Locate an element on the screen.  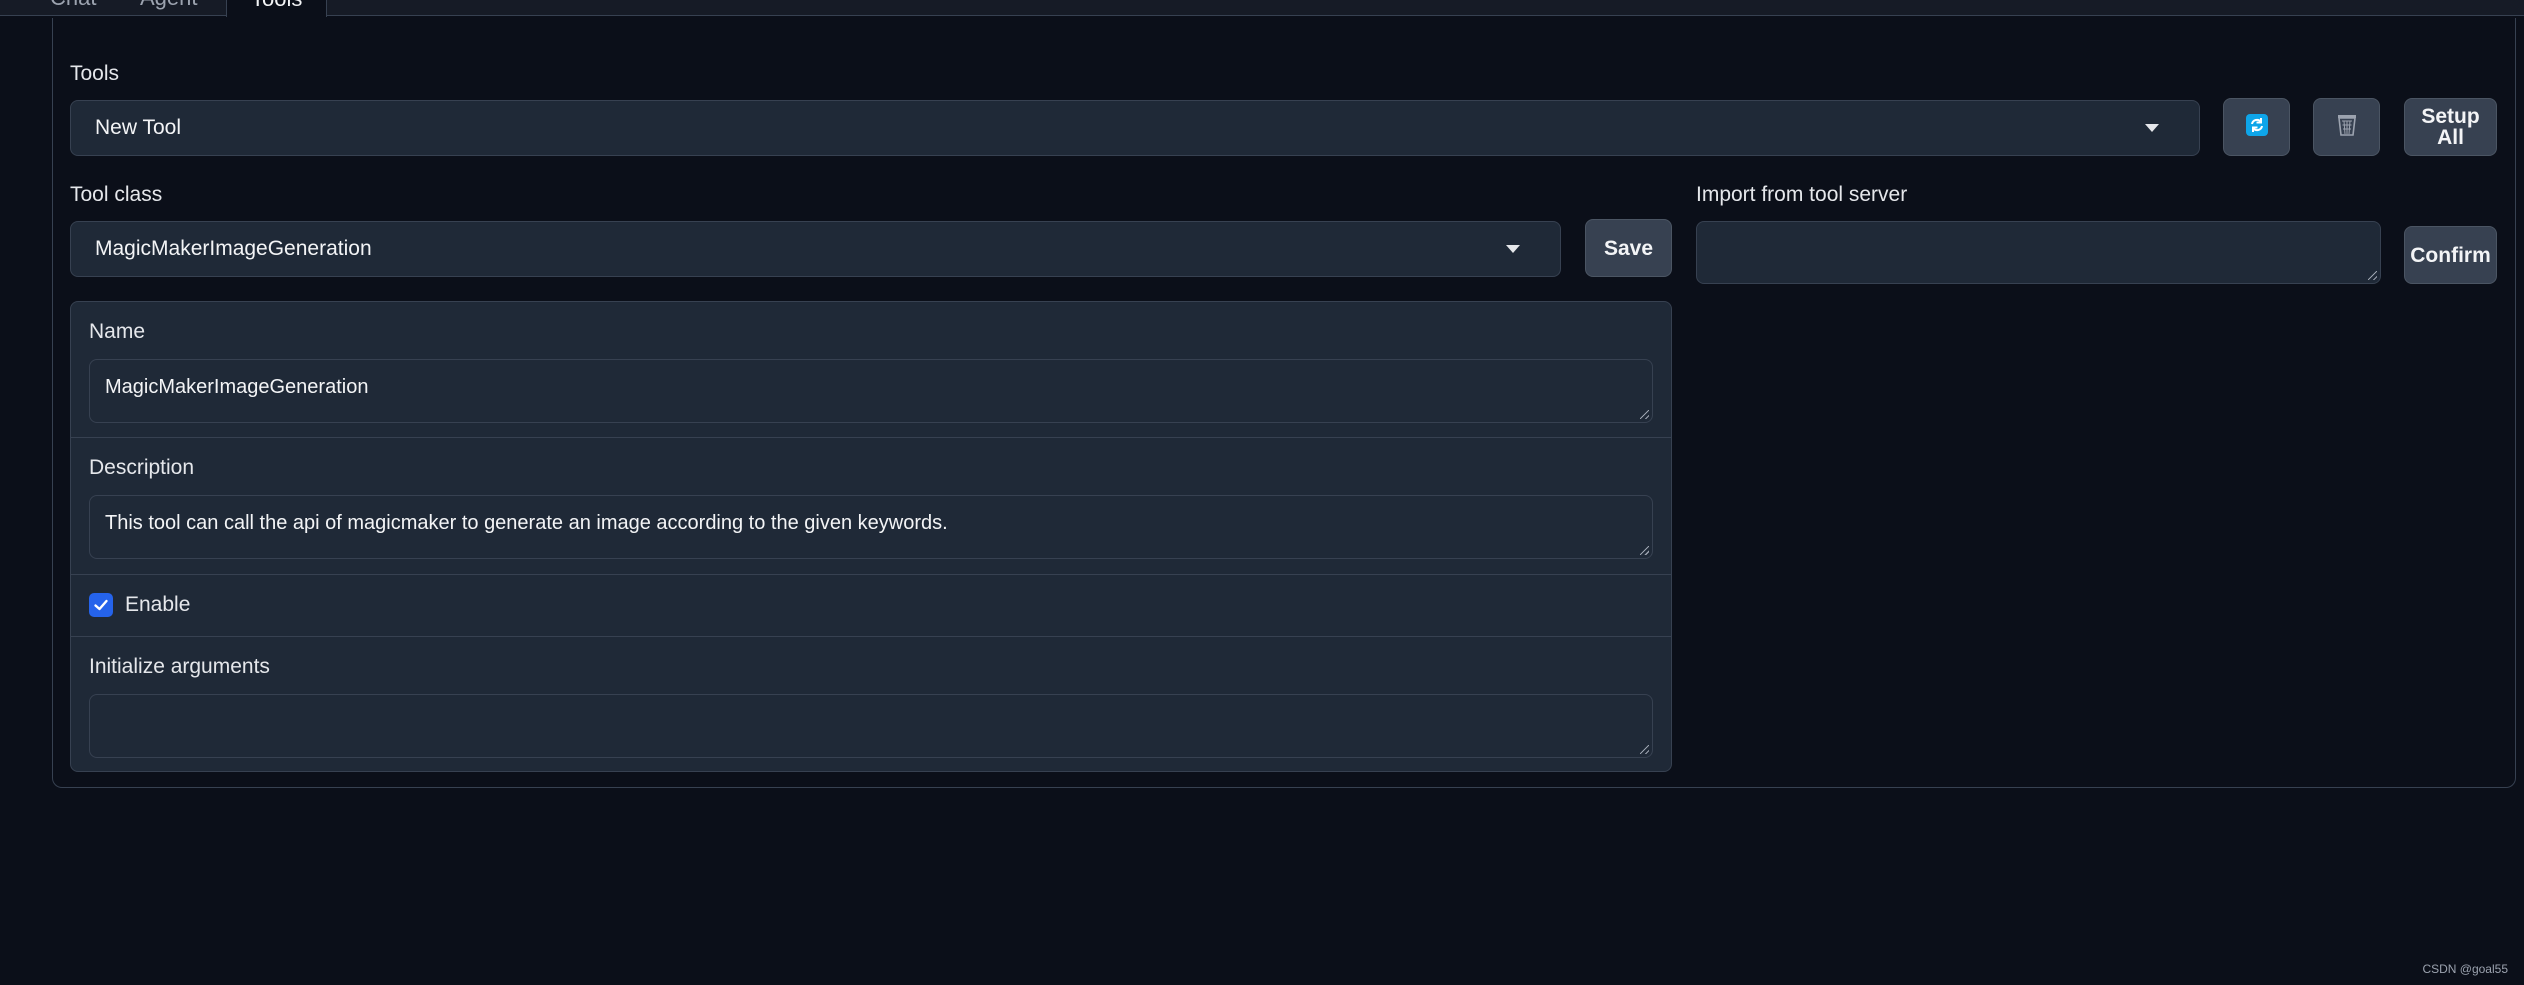
setup-all-button: Setup All is located at coordinates (2450, 127).